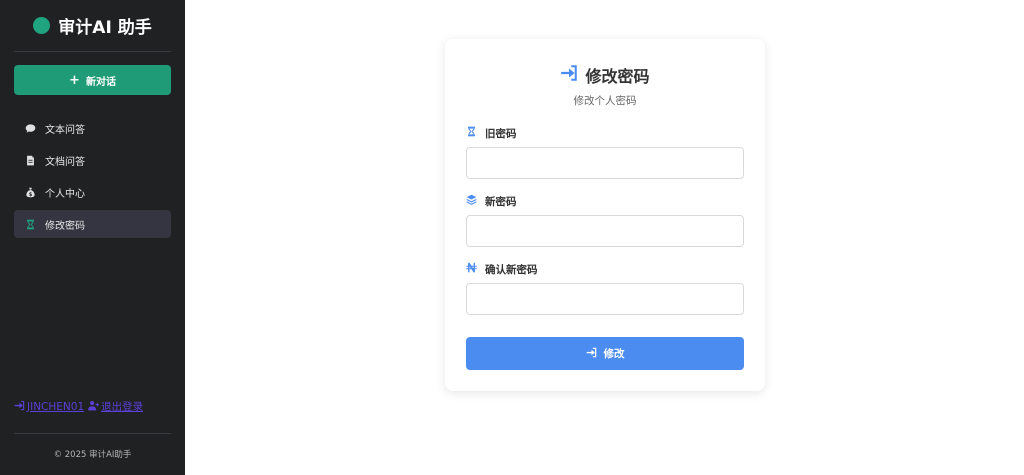  I want to click on money-bag-icon: $, so click(30, 192).